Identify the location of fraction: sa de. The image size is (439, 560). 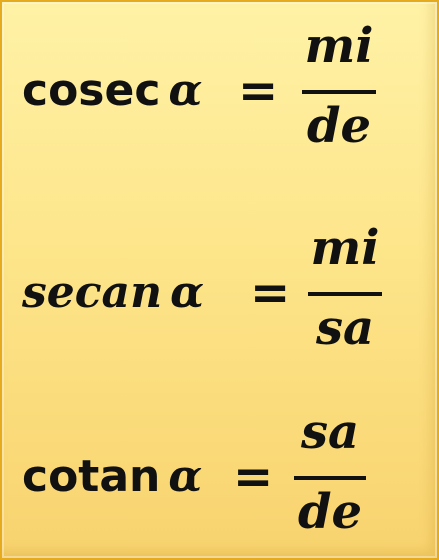
(330, 474).